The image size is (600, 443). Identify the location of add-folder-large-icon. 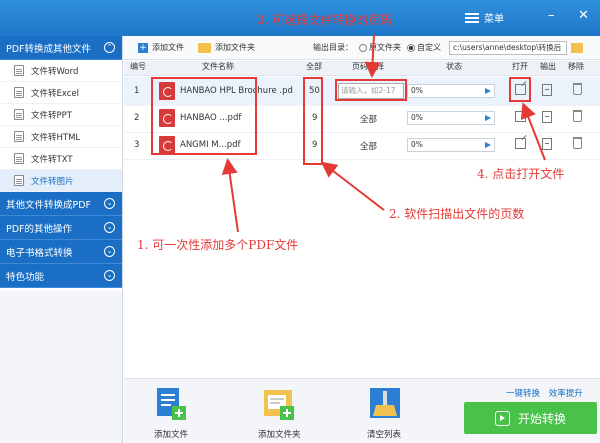
(279, 404).